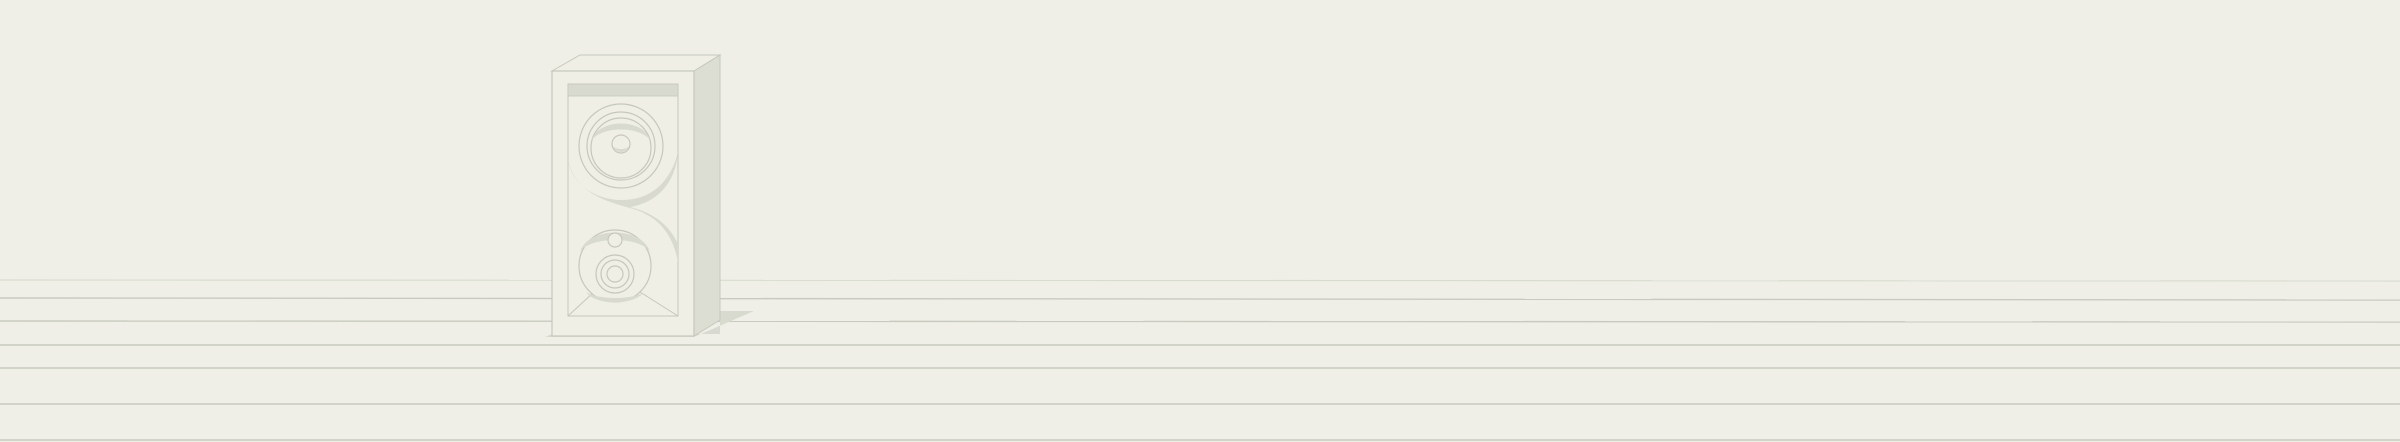  I want to click on cabinet-top, so click(636, 63).